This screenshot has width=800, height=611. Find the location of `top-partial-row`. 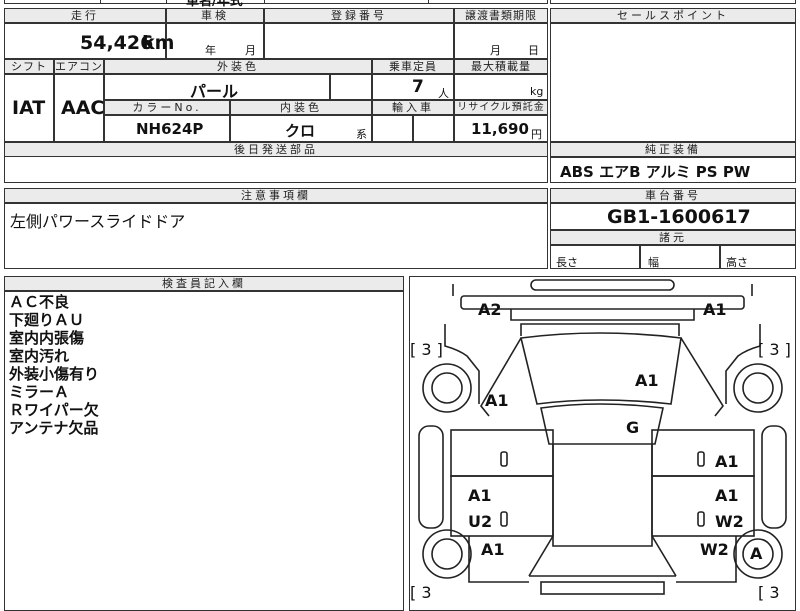

top-partial-row is located at coordinates (276, 2).